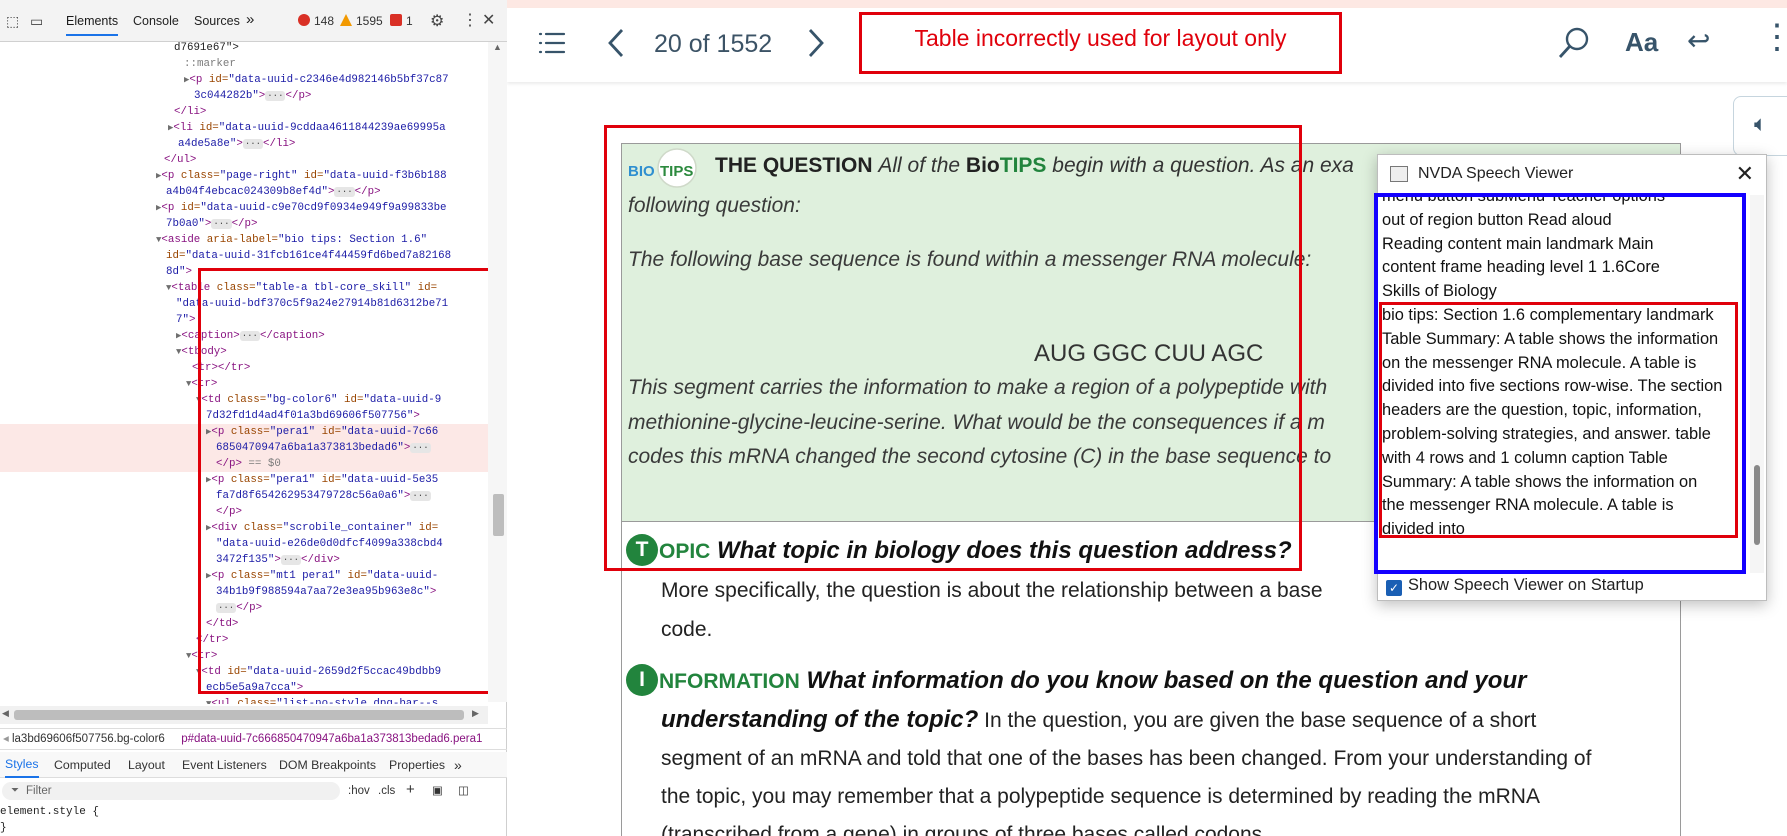 This screenshot has height=836, width=1787. What do you see at coordinates (254, 688) in the screenshot?
I see `dom-node-line: ecb5e5a9a7cca">` at bounding box center [254, 688].